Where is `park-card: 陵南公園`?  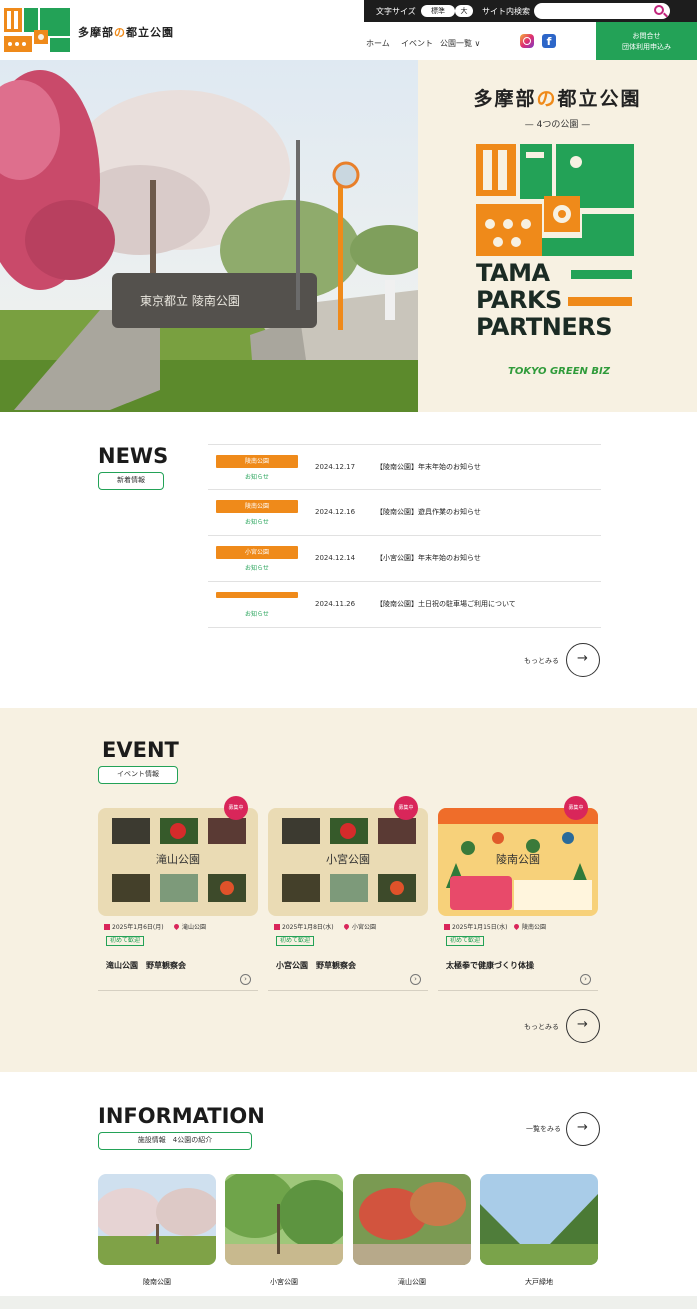
park-card: 陵南公園 is located at coordinates (157, 1230).